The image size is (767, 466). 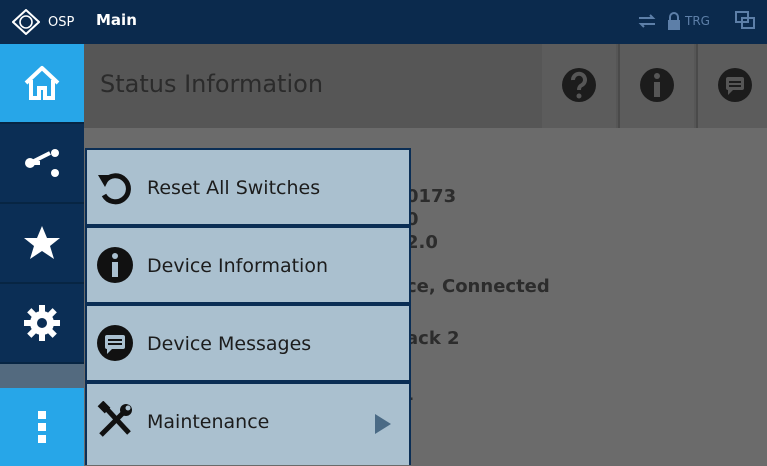 I want to click on page-title: Status Information, so click(x=212, y=84).